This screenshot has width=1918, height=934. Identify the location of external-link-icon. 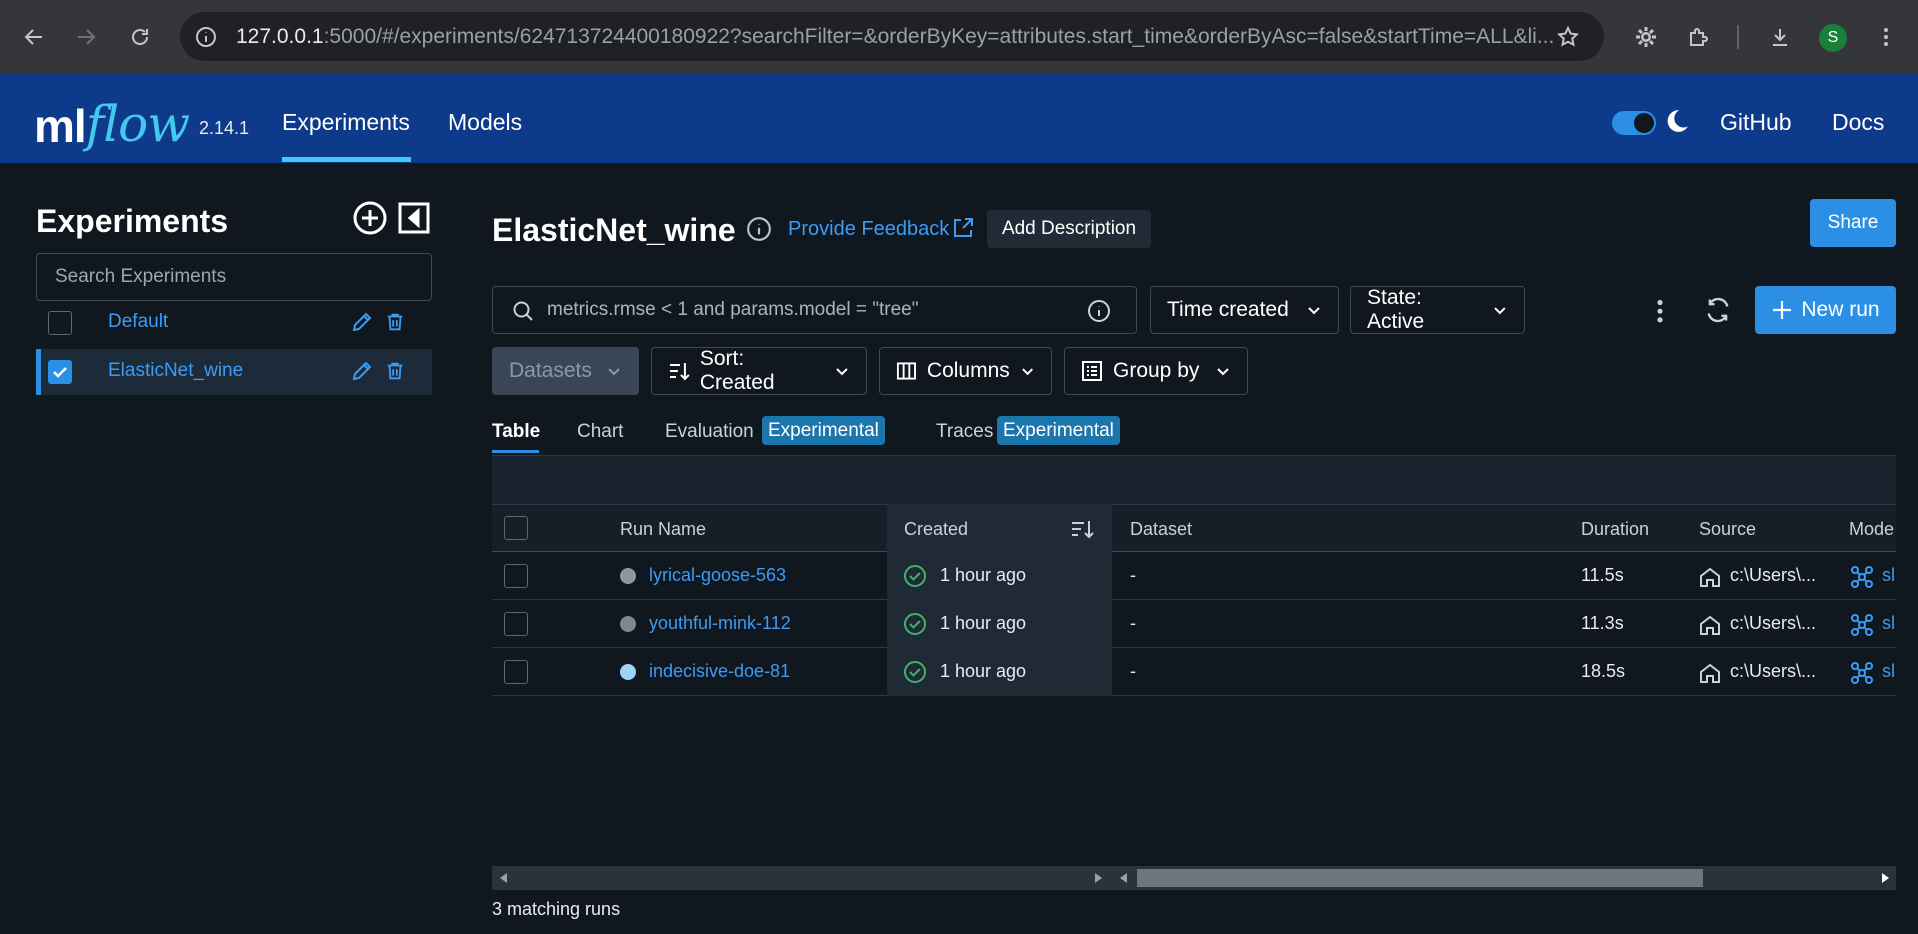
(963, 228).